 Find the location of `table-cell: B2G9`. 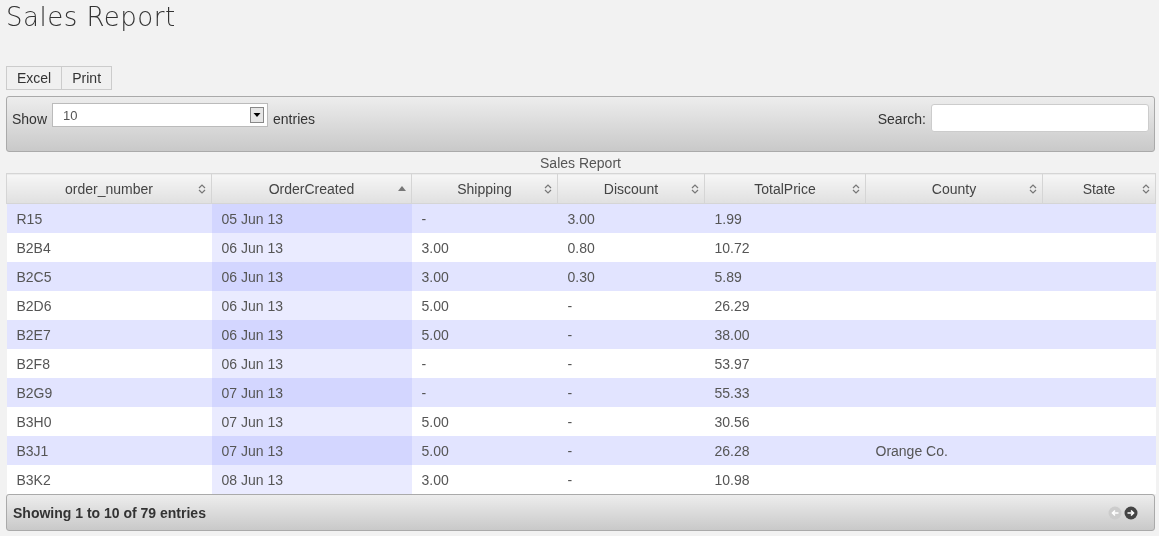

table-cell: B2G9 is located at coordinates (109, 392).